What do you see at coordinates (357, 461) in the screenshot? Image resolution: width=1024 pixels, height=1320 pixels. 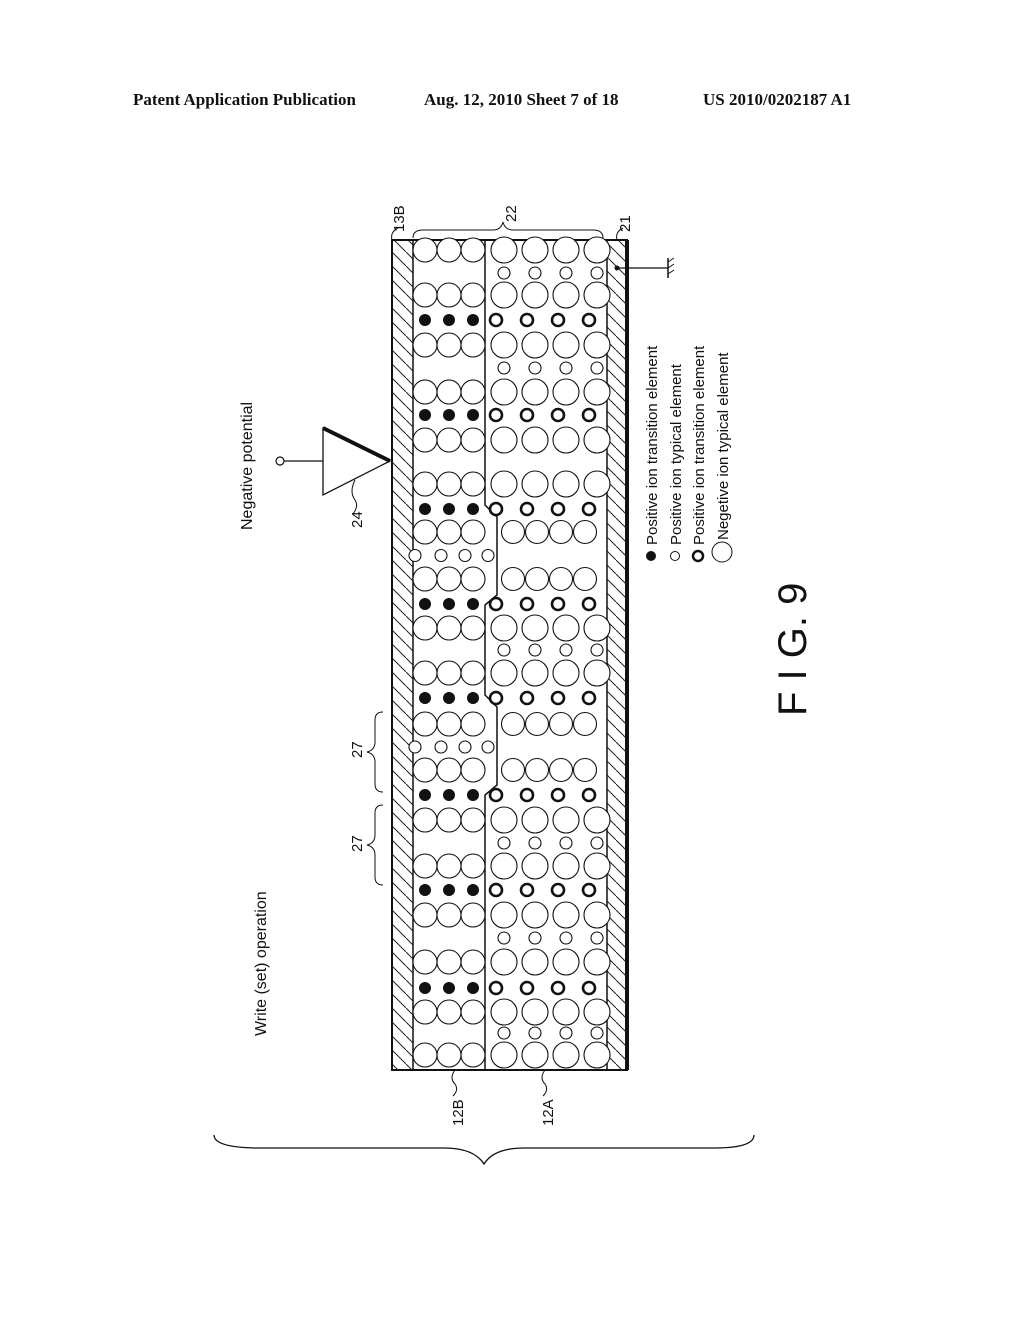 I see `probe-triangle` at bounding box center [357, 461].